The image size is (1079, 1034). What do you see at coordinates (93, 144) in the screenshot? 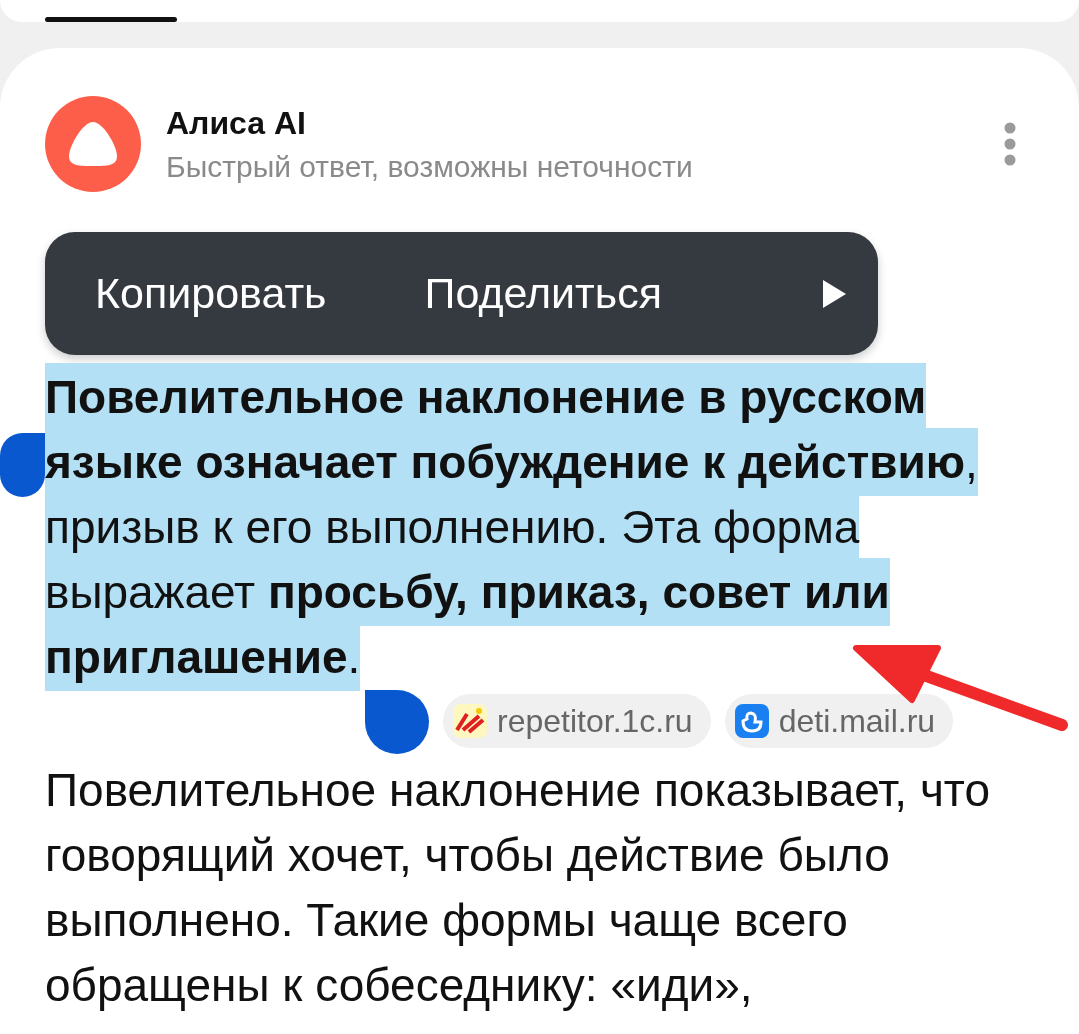
I see `avatar-icon` at bounding box center [93, 144].